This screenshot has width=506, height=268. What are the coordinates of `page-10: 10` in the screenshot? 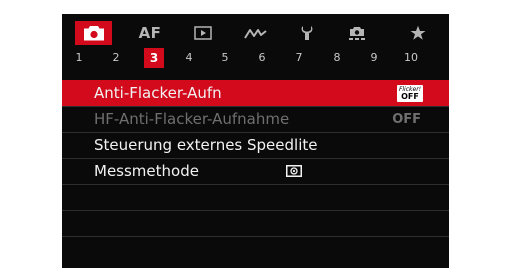 It's located at (411, 58).